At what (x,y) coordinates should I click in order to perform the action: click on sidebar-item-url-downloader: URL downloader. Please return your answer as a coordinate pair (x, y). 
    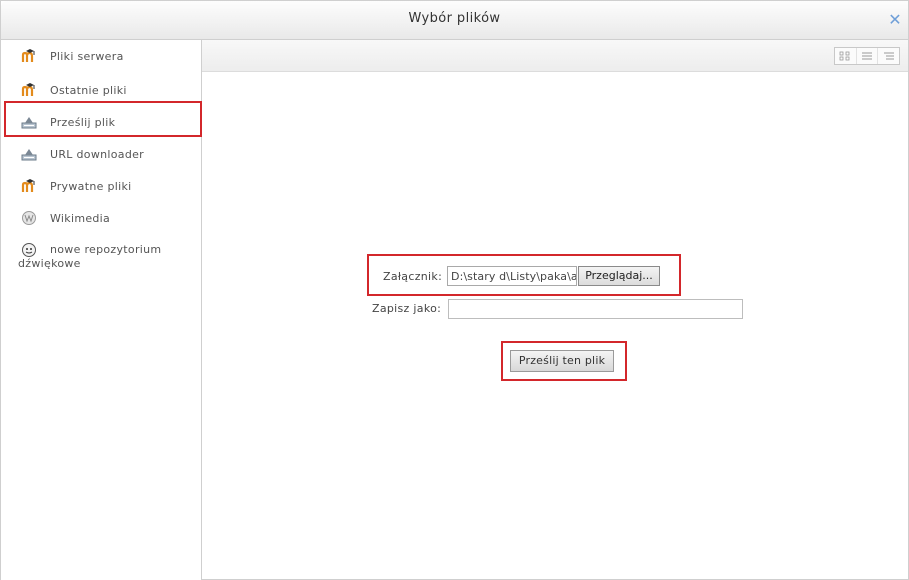
    Looking at the image, I should click on (100, 155).